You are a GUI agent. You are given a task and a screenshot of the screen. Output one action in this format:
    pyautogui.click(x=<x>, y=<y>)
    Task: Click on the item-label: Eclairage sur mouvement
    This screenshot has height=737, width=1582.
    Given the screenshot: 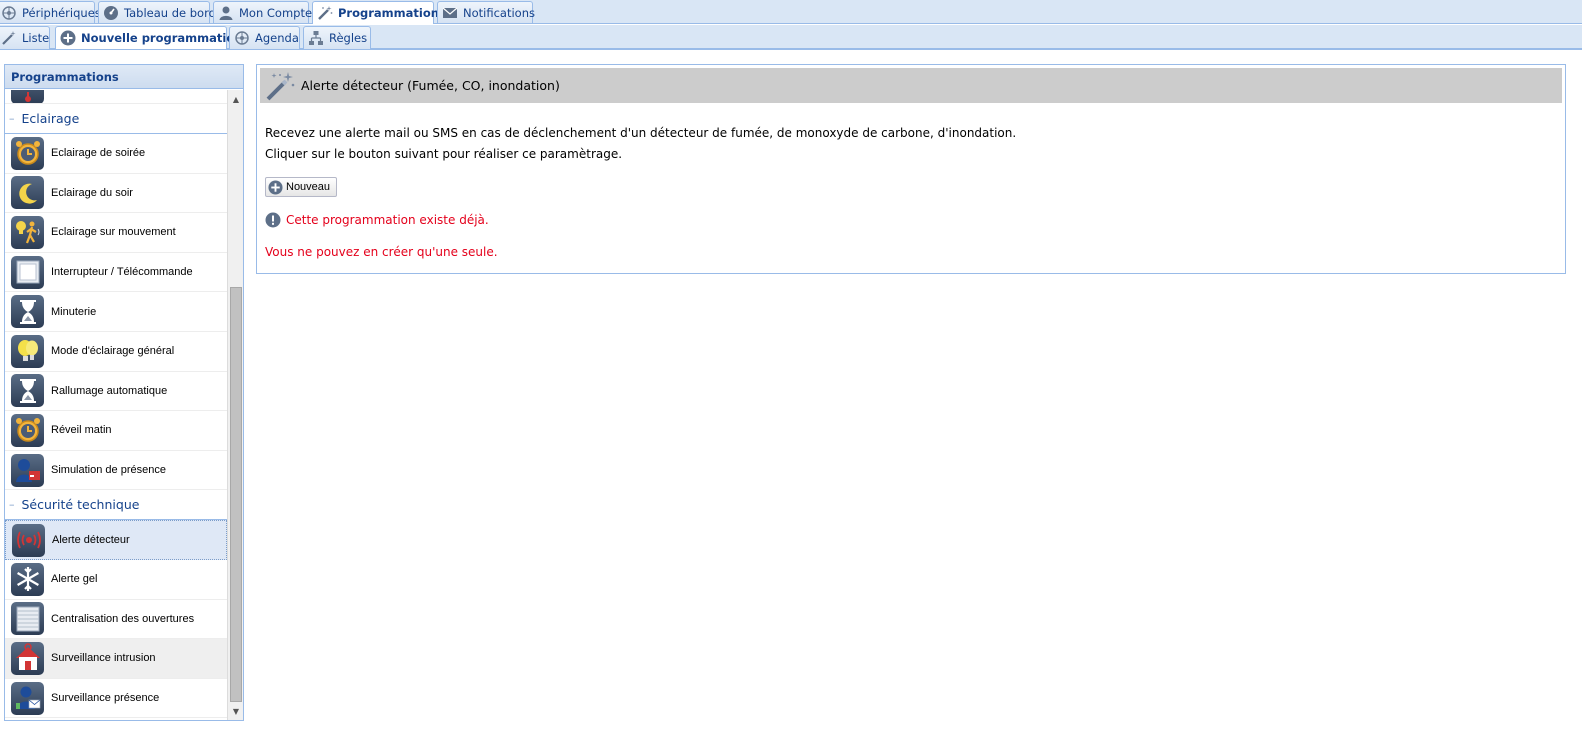 What is the action you would take?
    pyautogui.click(x=113, y=232)
    